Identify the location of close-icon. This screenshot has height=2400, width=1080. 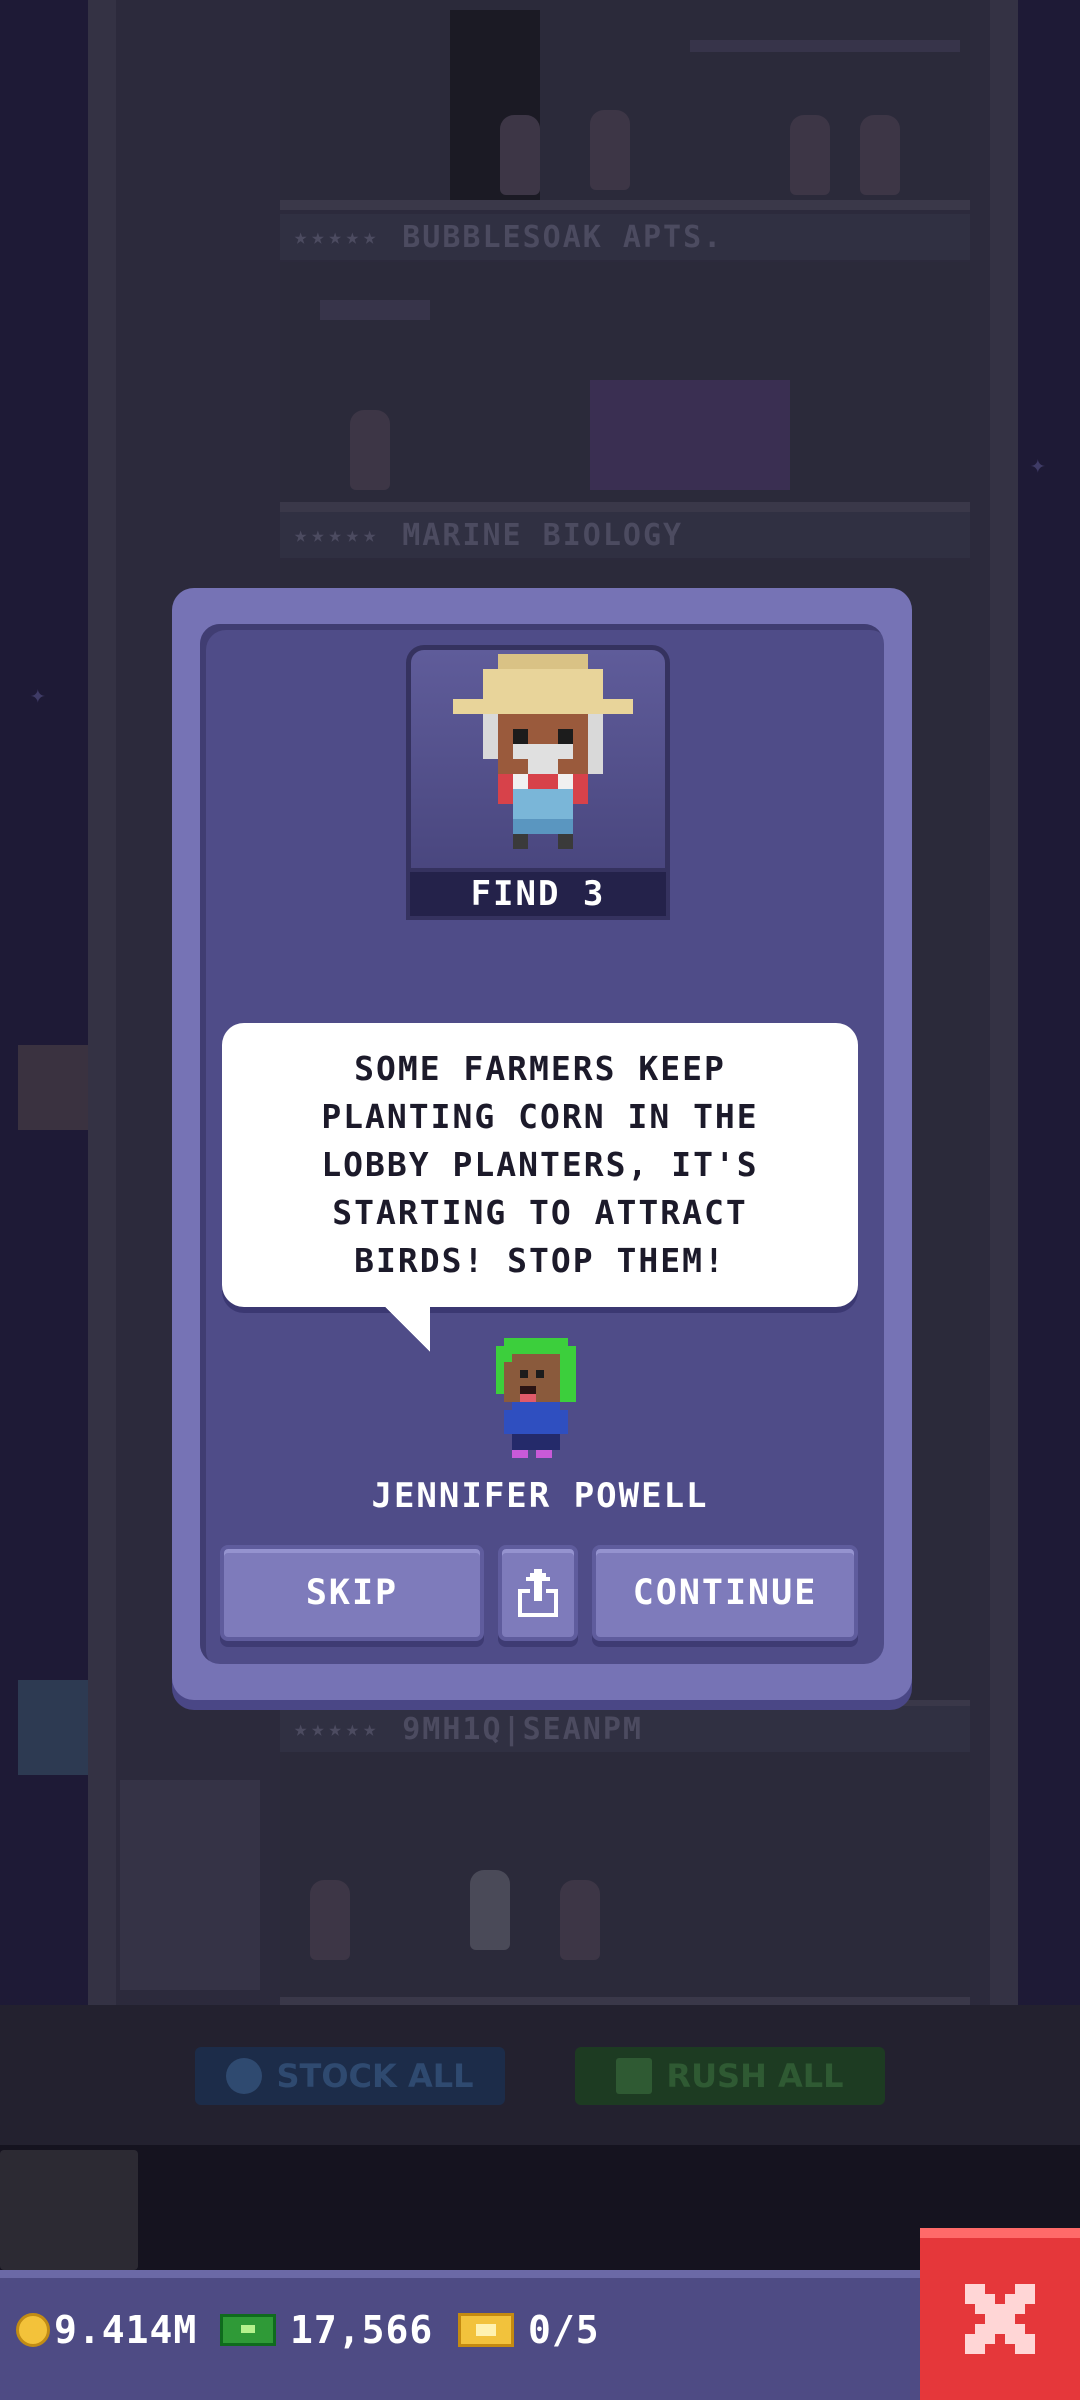
(1000, 2319).